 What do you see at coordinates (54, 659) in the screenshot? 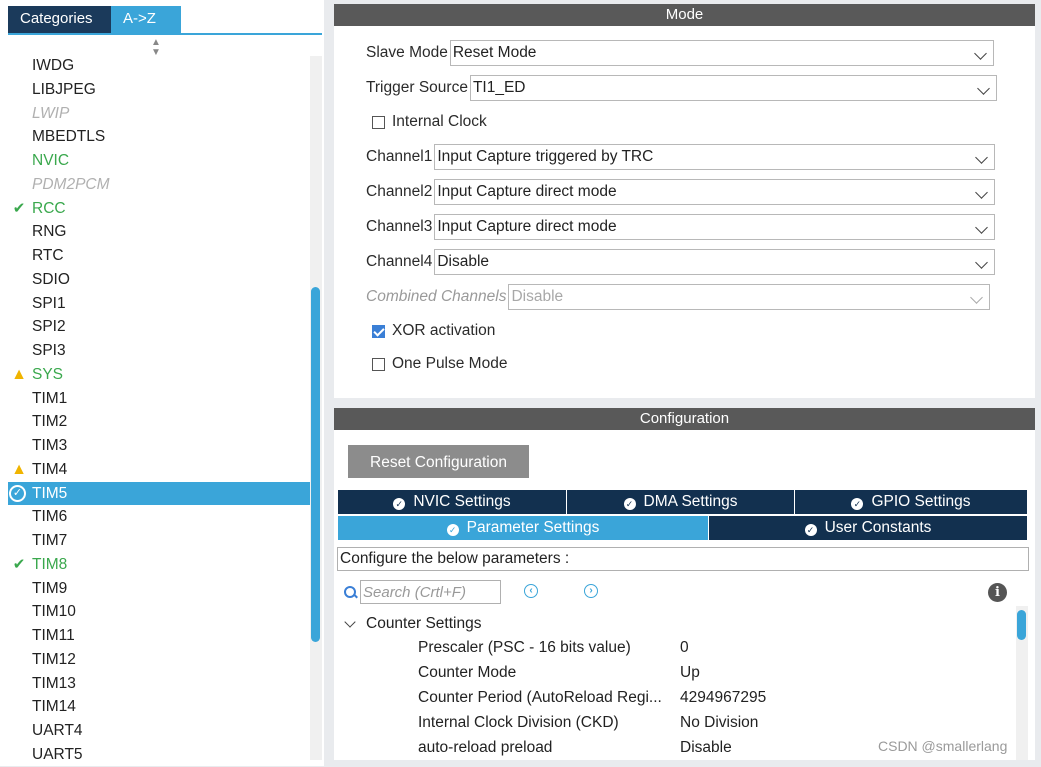
I see `peripheral-item-label: TIM12` at bounding box center [54, 659].